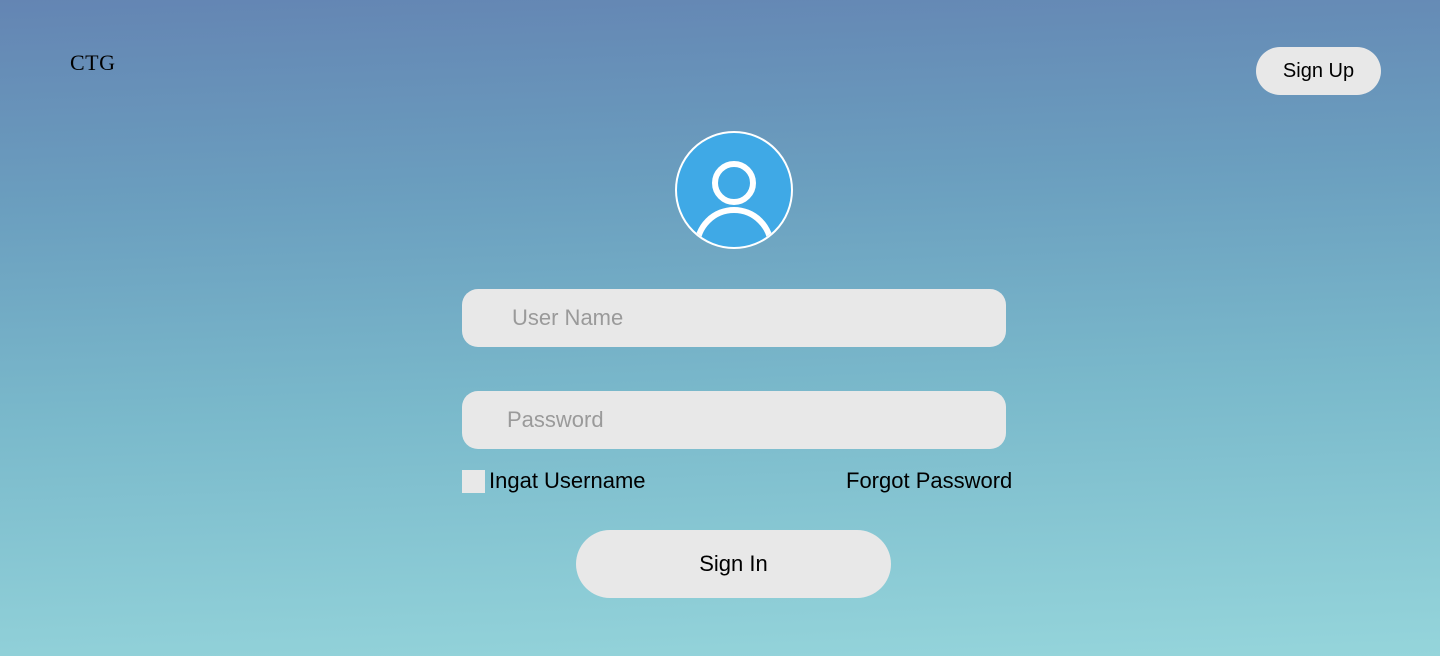 The height and width of the screenshot is (656, 1440). I want to click on remember-username-checkbox, so click(473, 481).